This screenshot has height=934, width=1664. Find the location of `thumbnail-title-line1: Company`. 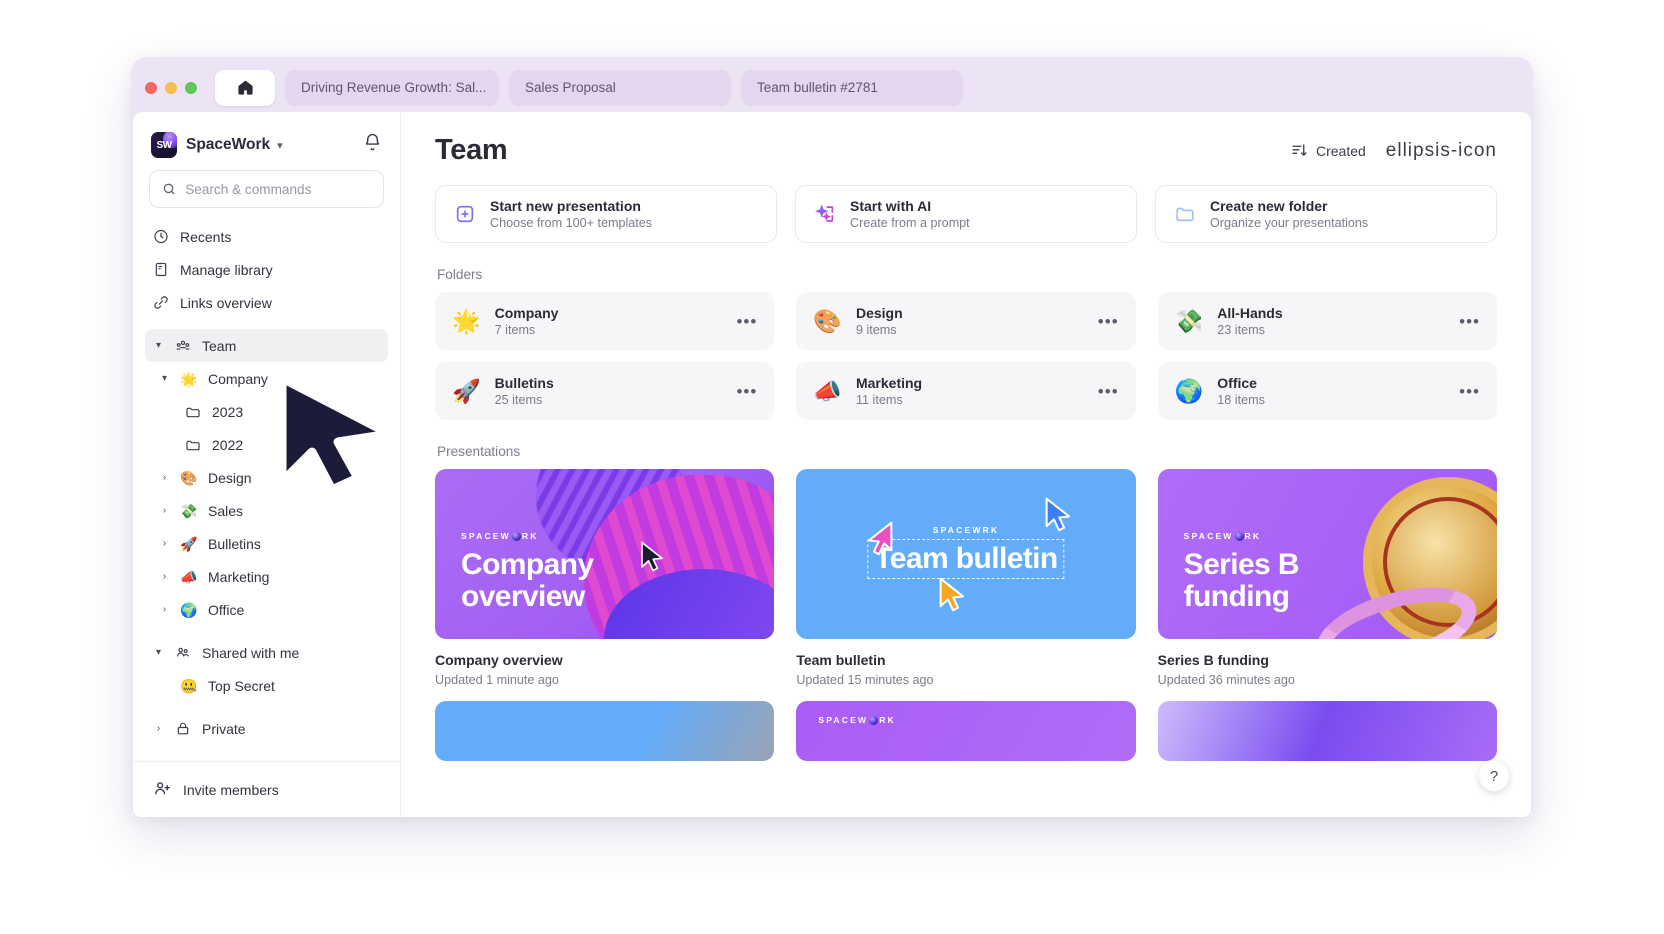

thumbnail-title-line1: Company is located at coordinates (527, 564).